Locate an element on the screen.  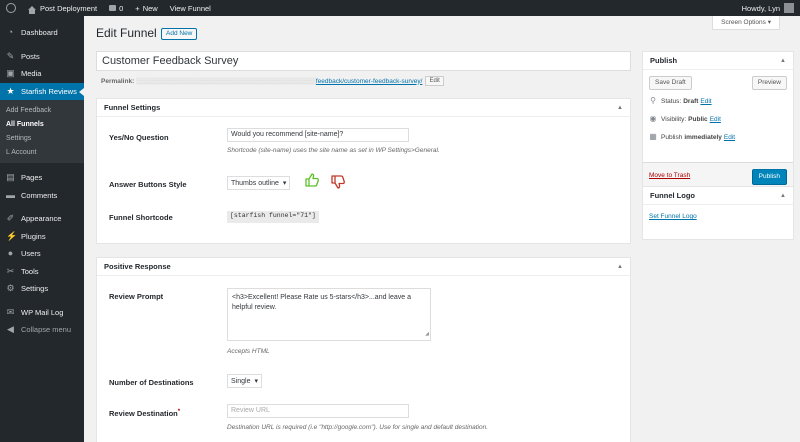
menu-label: WP Mail Log is located at coordinates (42, 312).